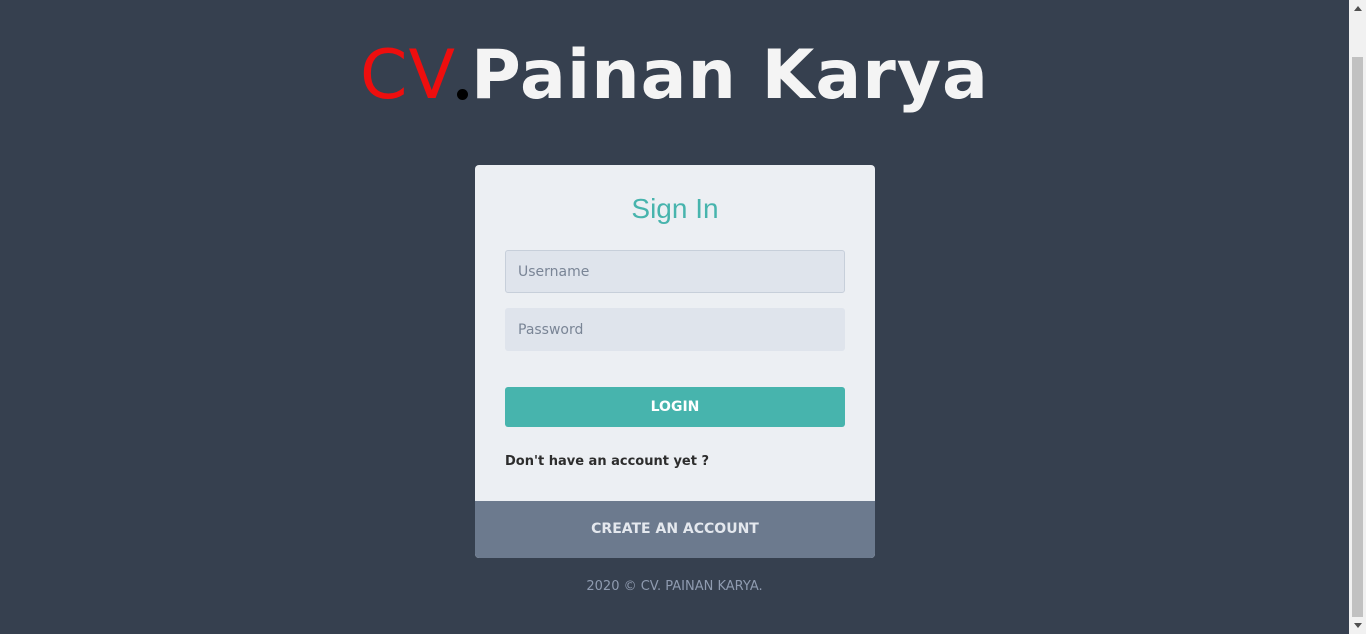 The height and width of the screenshot is (634, 1366). I want to click on signin-title: Sign In, so click(675, 208).